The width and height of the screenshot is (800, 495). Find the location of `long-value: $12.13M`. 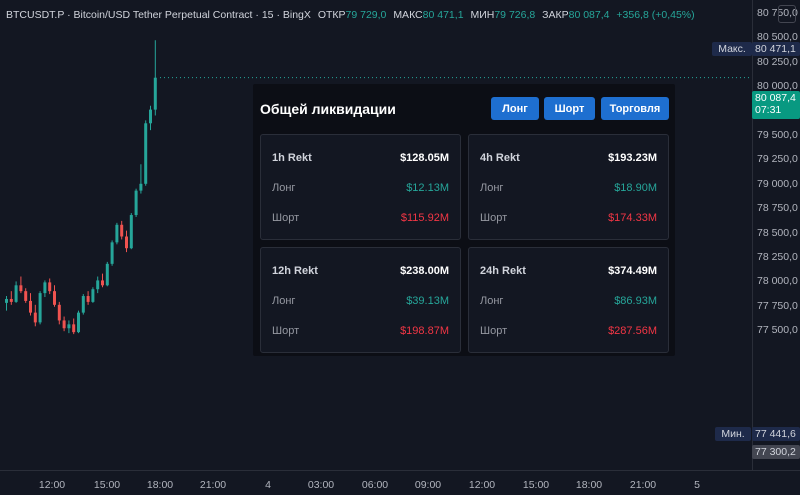

long-value: $12.13M is located at coordinates (427, 188).